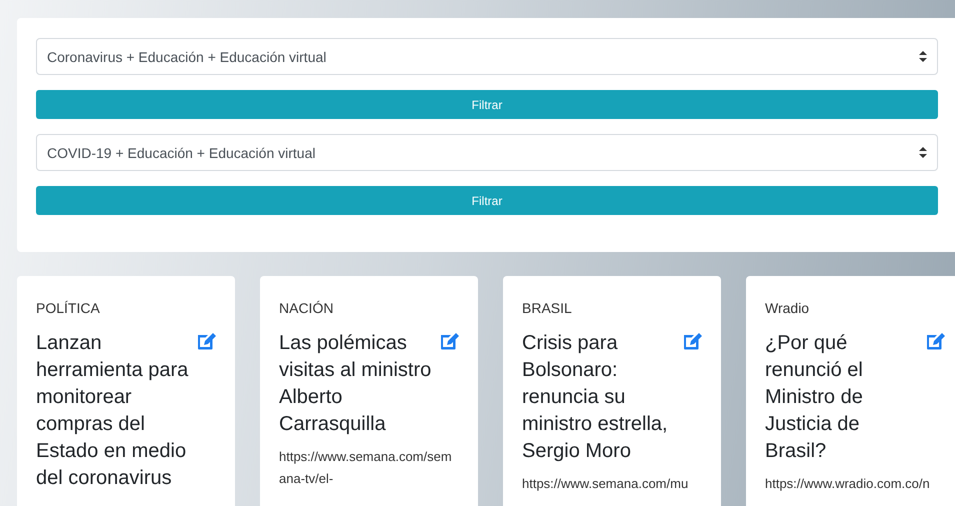 Image resolution: width=955 pixels, height=506 pixels. I want to click on card-section: Wradio, so click(855, 308).